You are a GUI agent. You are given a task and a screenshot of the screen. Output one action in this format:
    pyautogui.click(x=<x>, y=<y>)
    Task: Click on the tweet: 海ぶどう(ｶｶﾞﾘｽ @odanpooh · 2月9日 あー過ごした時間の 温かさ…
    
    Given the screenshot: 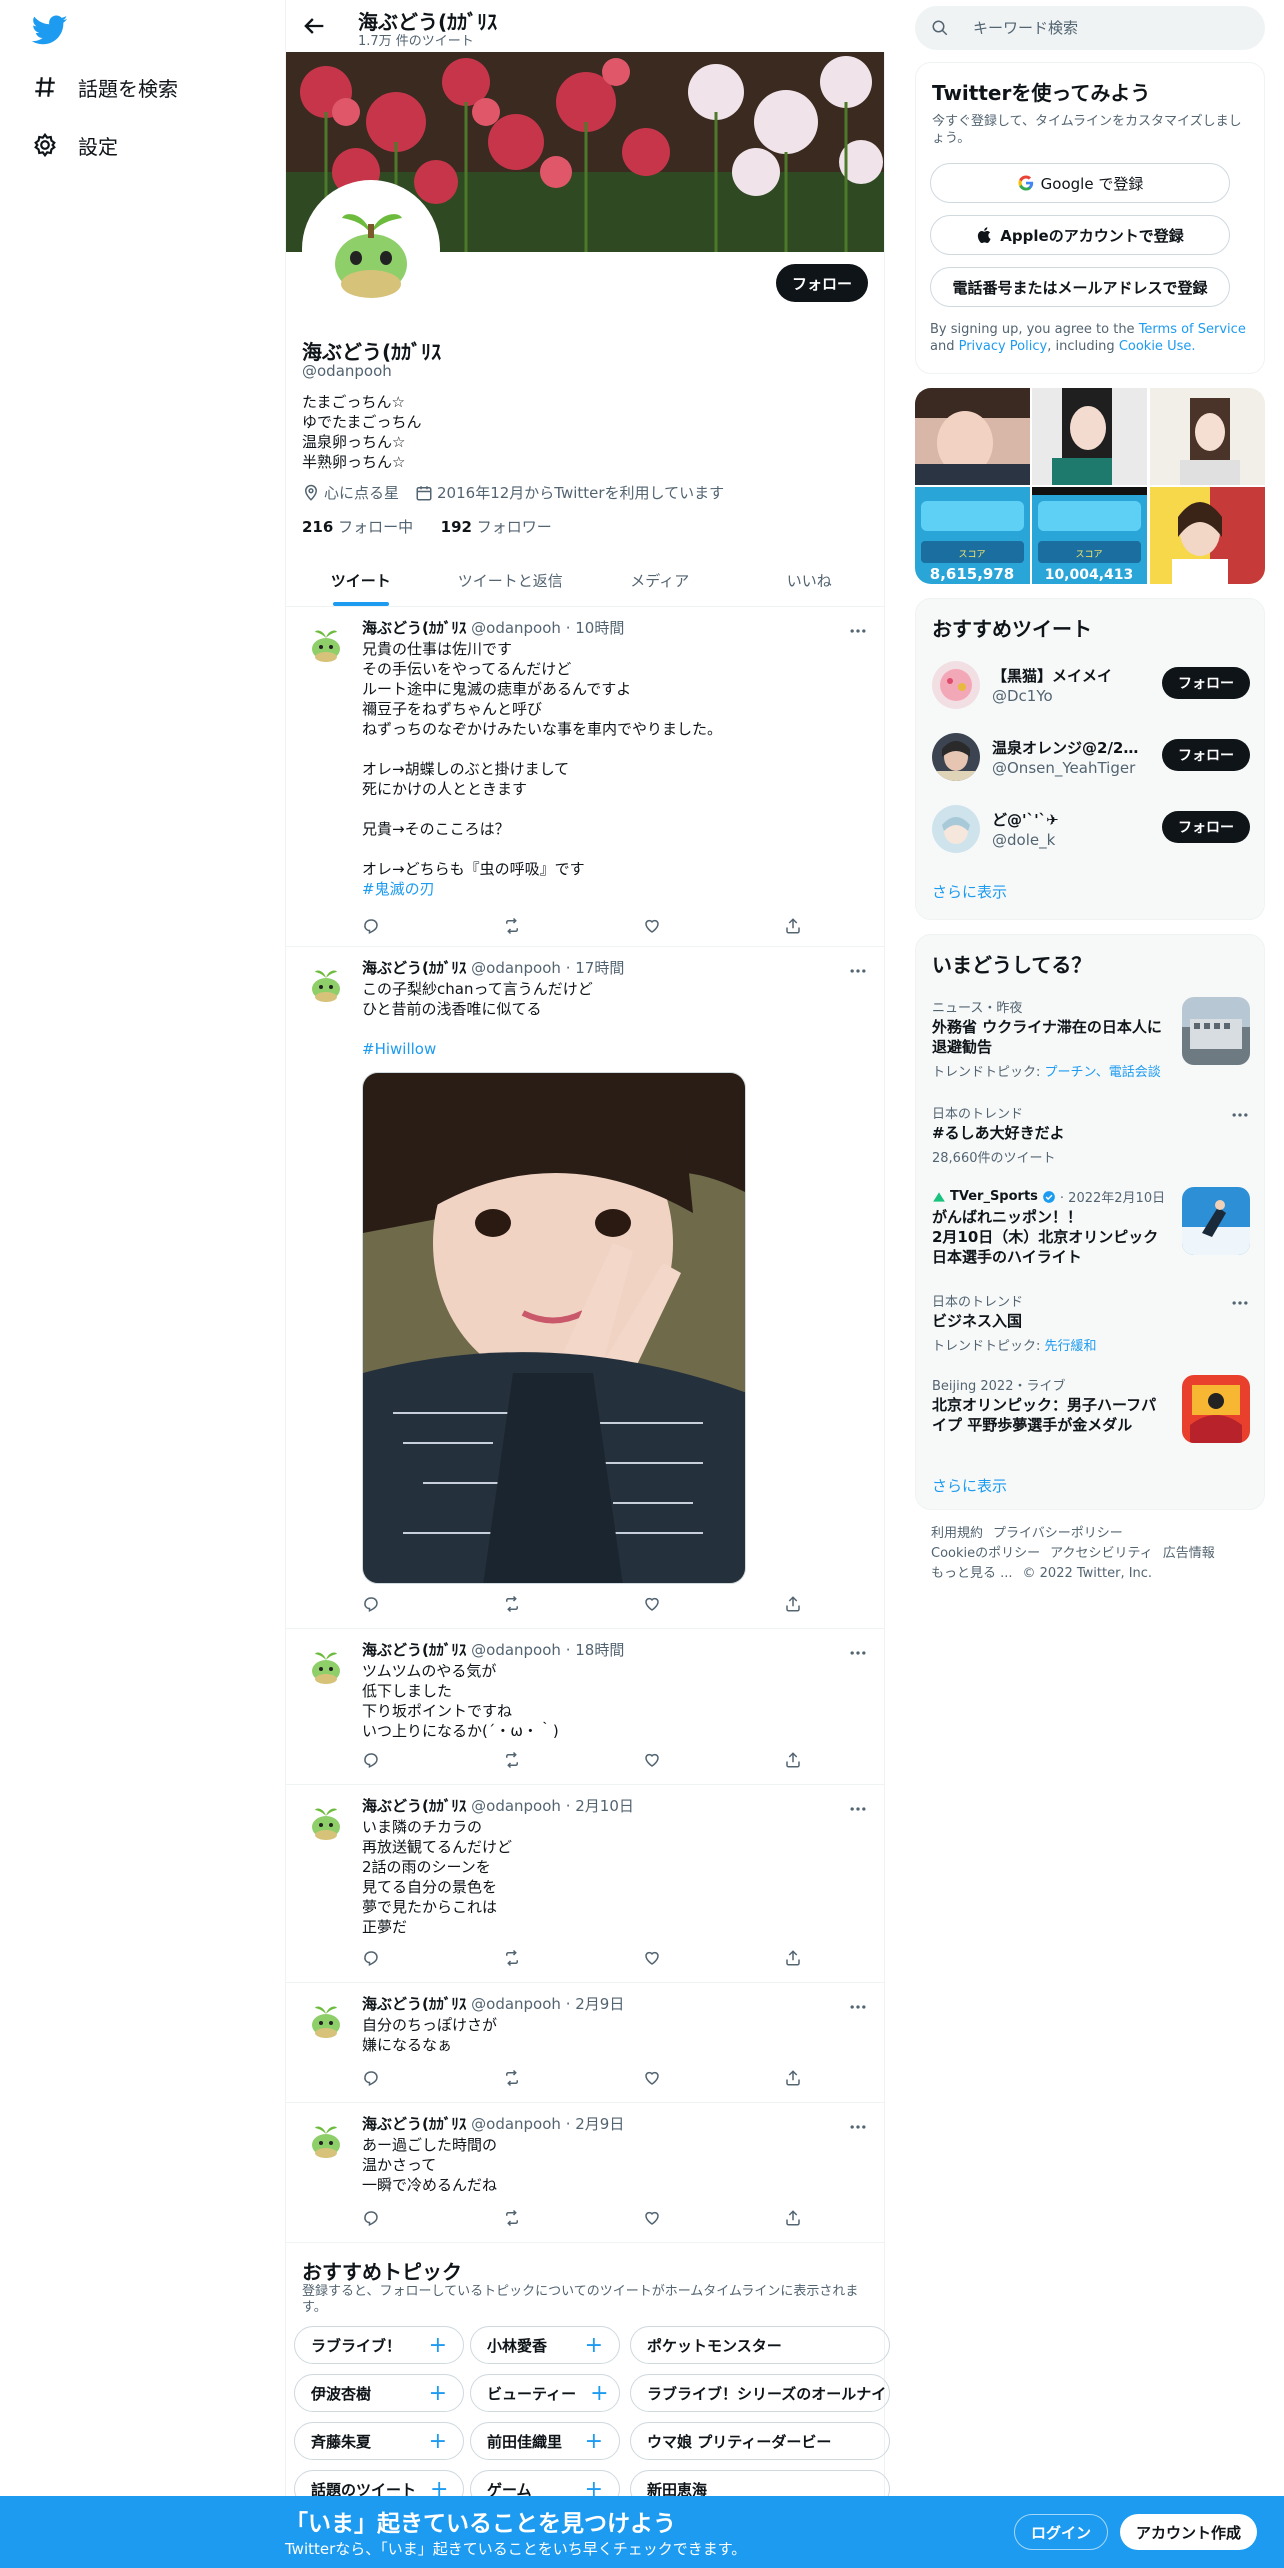 What is the action you would take?
    pyautogui.click(x=585, y=2173)
    